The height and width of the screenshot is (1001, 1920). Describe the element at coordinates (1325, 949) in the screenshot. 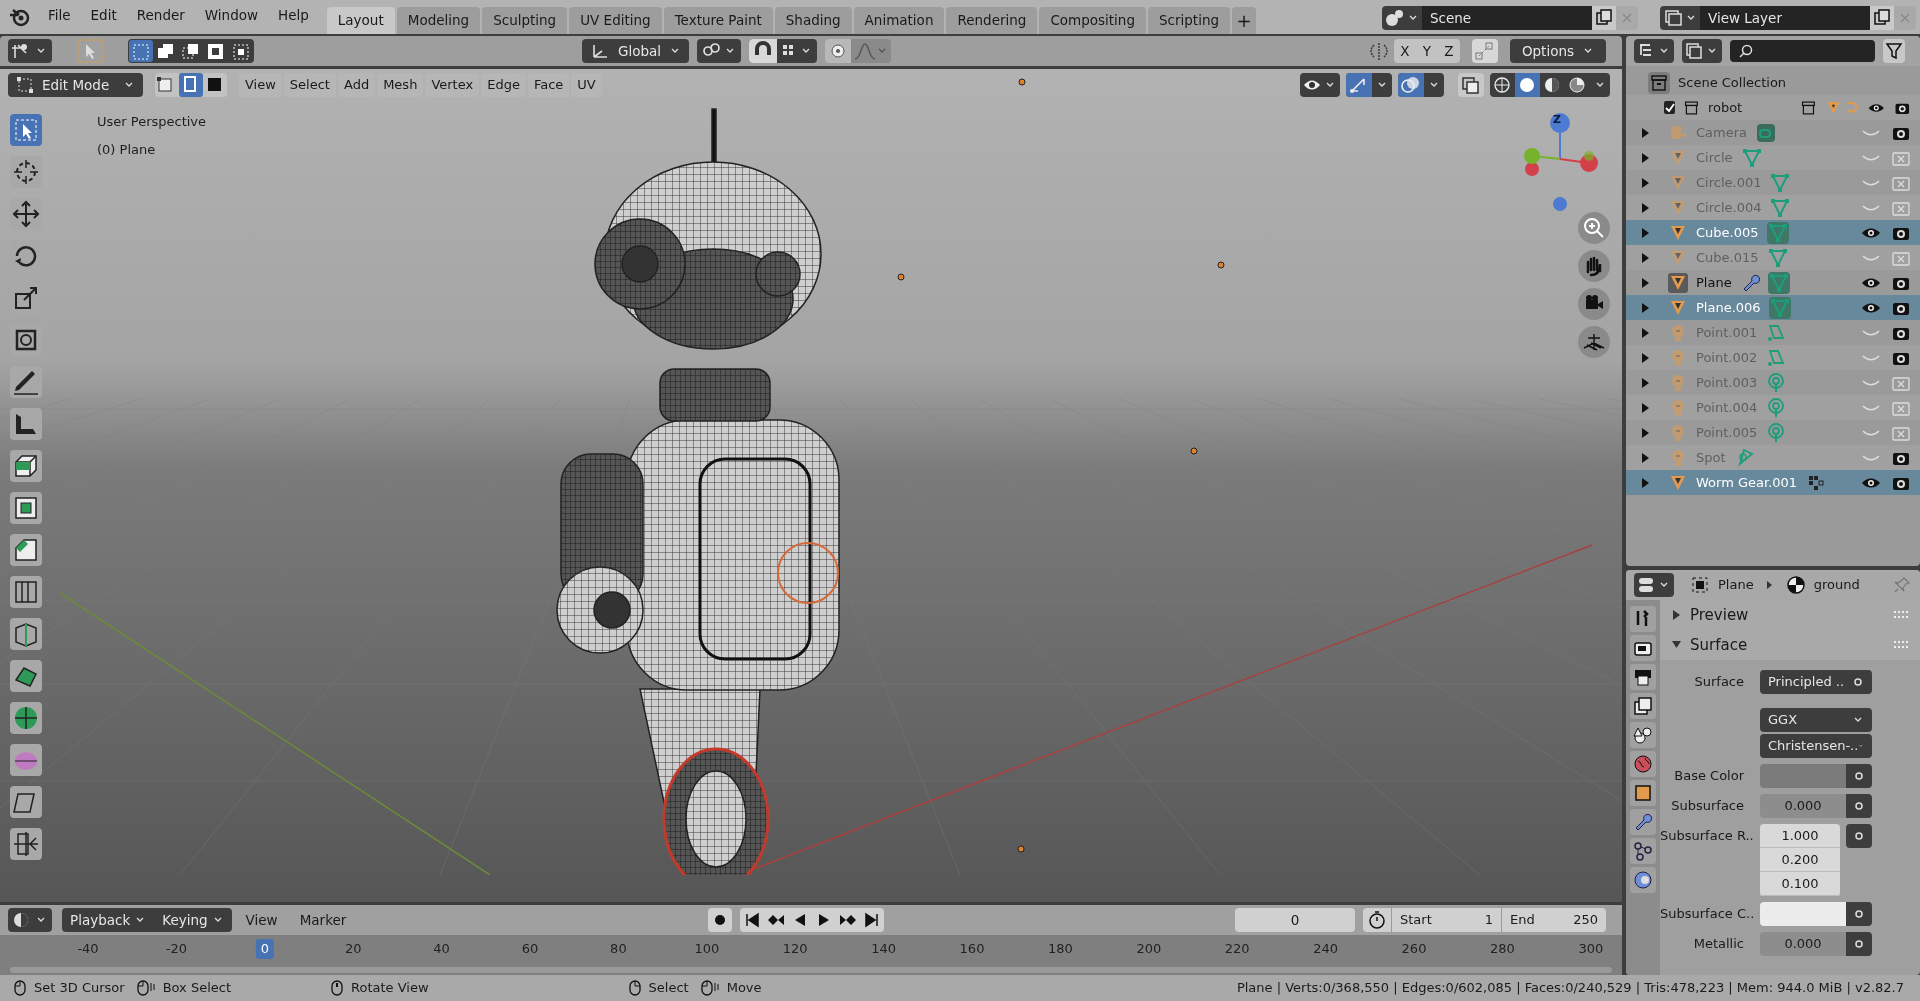

I see `frame-number: 240` at that location.